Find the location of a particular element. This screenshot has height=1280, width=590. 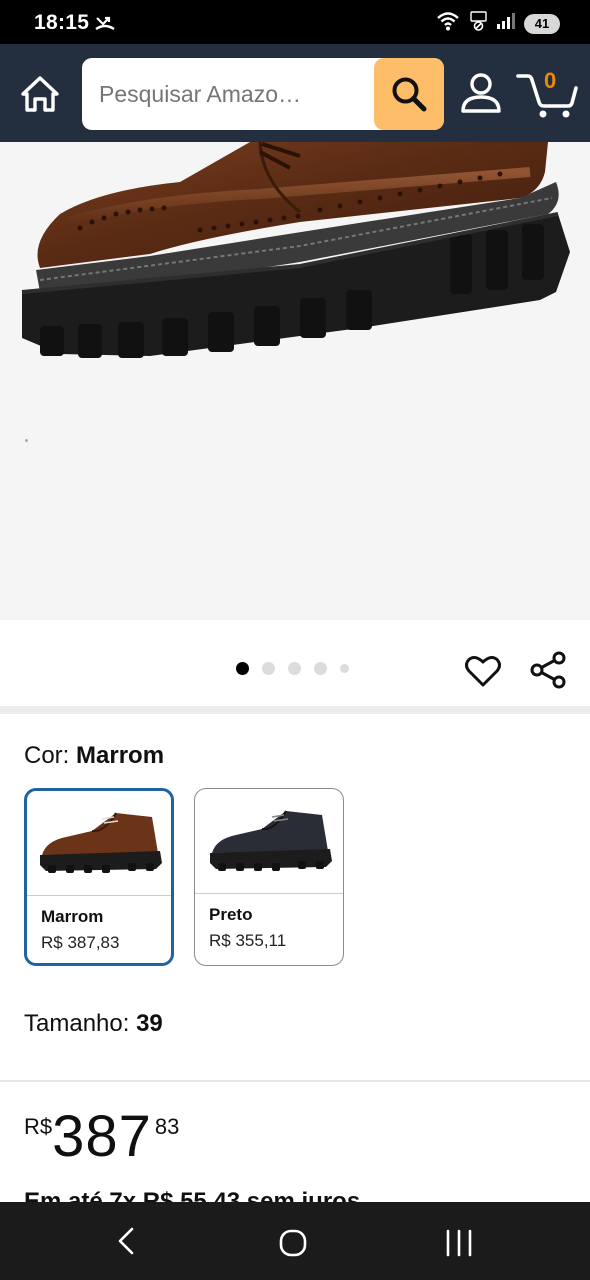

system-home-button is located at coordinates (293, 1243).